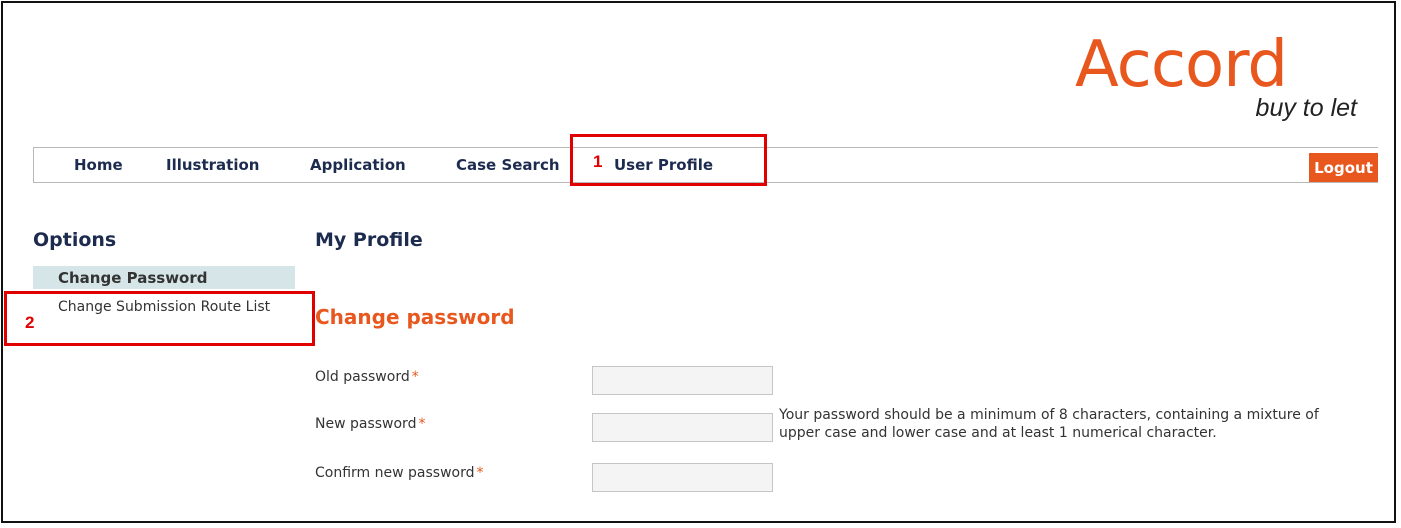  What do you see at coordinates (358, 165) in the screenshot?
I see `nav-application: Application` at bounding box center [358, 165].